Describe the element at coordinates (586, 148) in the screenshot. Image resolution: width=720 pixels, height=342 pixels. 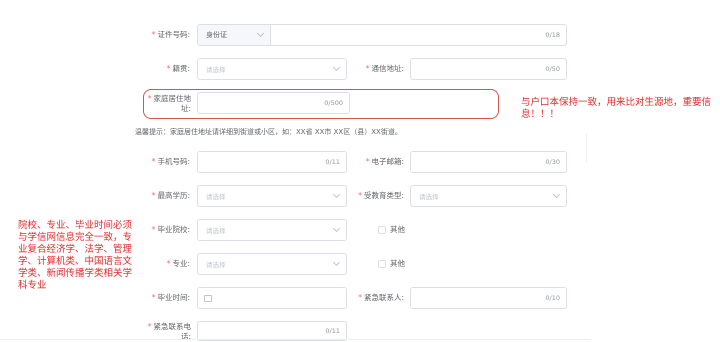
I see `right-edge-divider` at that location.